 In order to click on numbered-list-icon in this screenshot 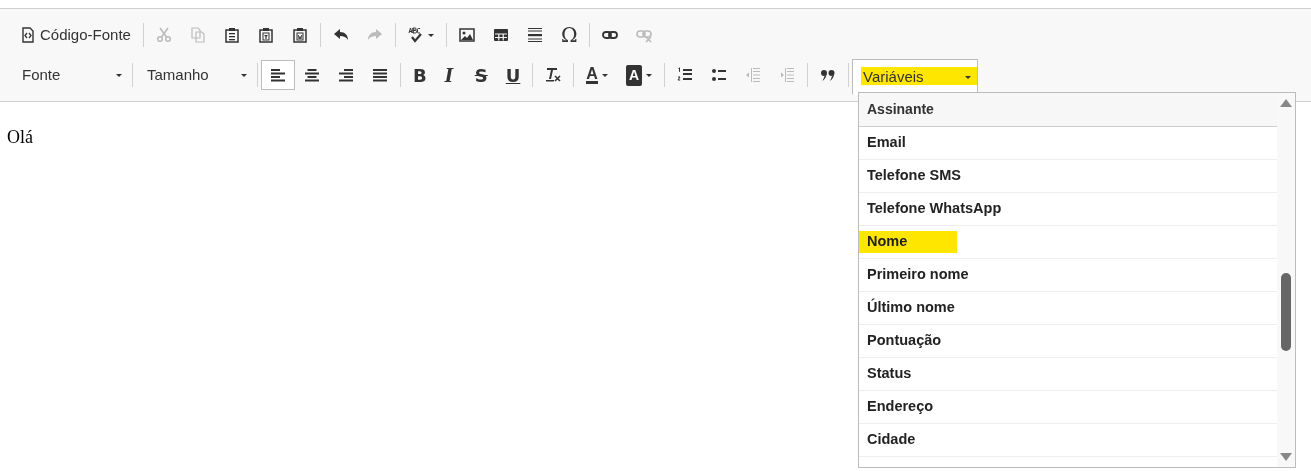, I will do `click(685, 75)`.